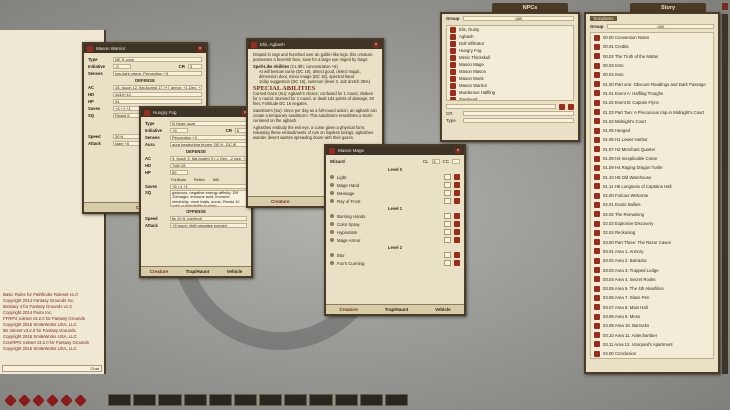 The height and width of the screenshot is (410, 730). I want to click on npcs-search-input, so click(501, 106).